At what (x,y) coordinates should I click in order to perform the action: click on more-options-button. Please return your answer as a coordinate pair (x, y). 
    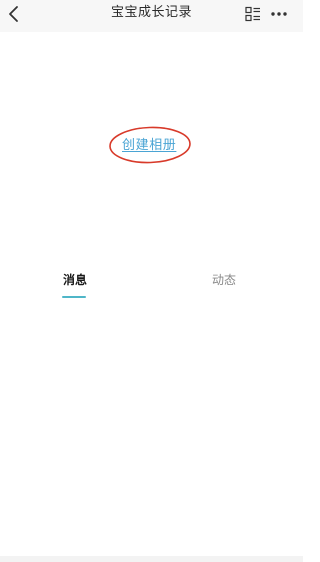
    Looking at the image, I should click on (279, 14).